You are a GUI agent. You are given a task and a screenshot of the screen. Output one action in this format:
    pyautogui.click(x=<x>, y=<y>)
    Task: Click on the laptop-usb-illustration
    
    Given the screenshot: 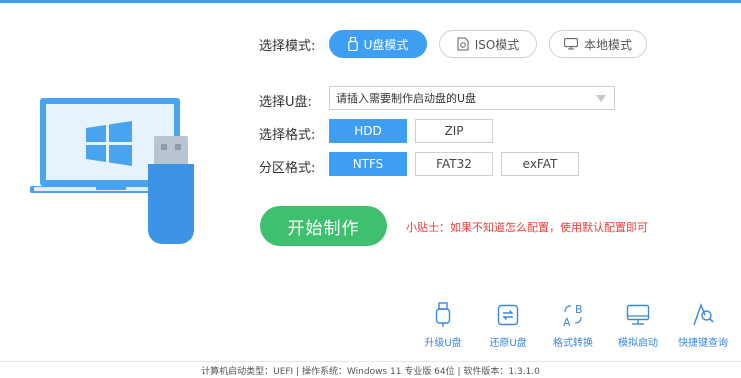 What is the action you would take?
    pyautogui.click(x=112, y=171)
    